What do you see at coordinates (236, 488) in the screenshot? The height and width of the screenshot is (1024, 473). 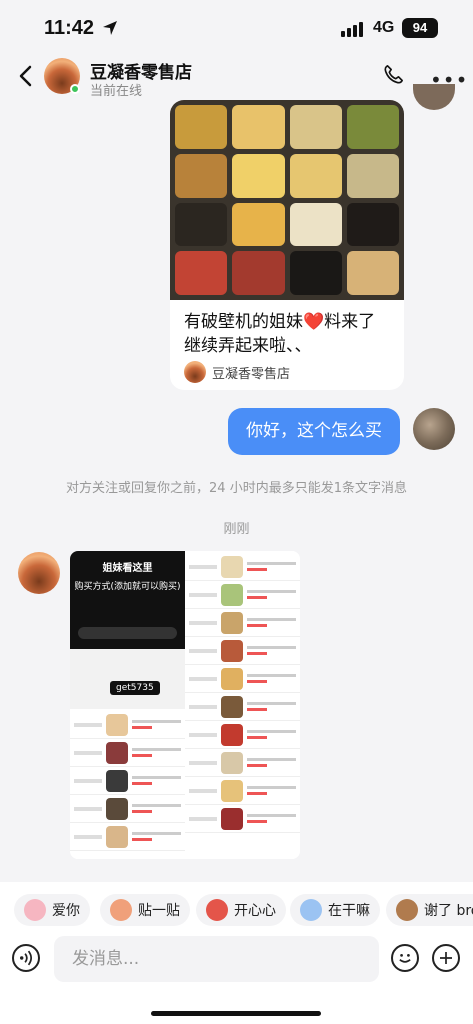 I see `system-notice: 对方关注或回复你之前，24 小时内最多只能发1条文字消息` at bounding box center [236, 488].